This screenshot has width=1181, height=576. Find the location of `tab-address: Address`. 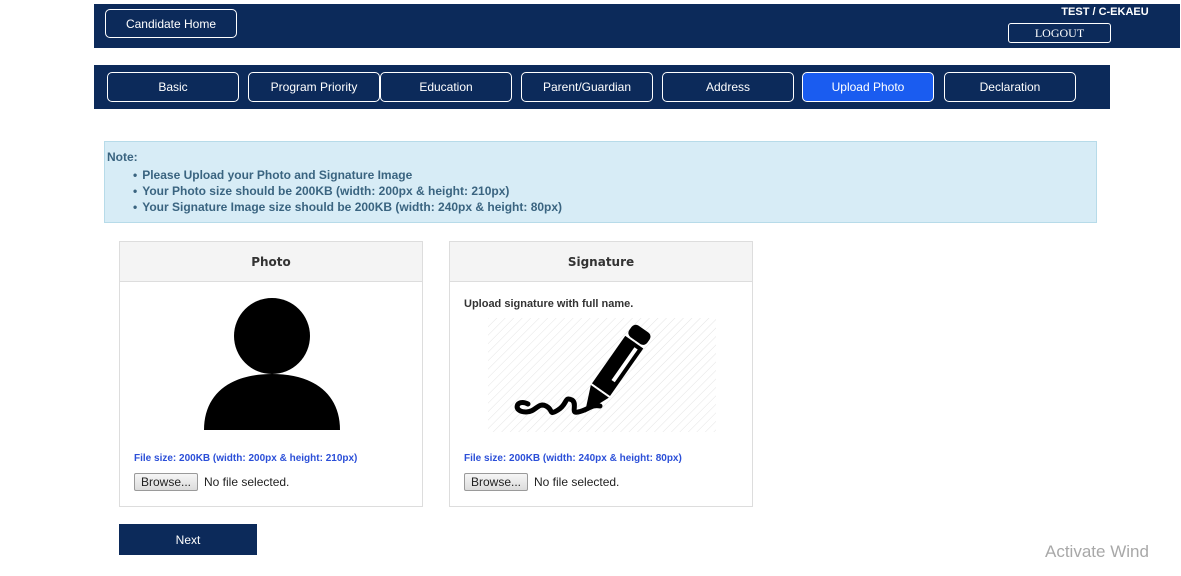

tab-address: Address is located at coordinates (728, 87).